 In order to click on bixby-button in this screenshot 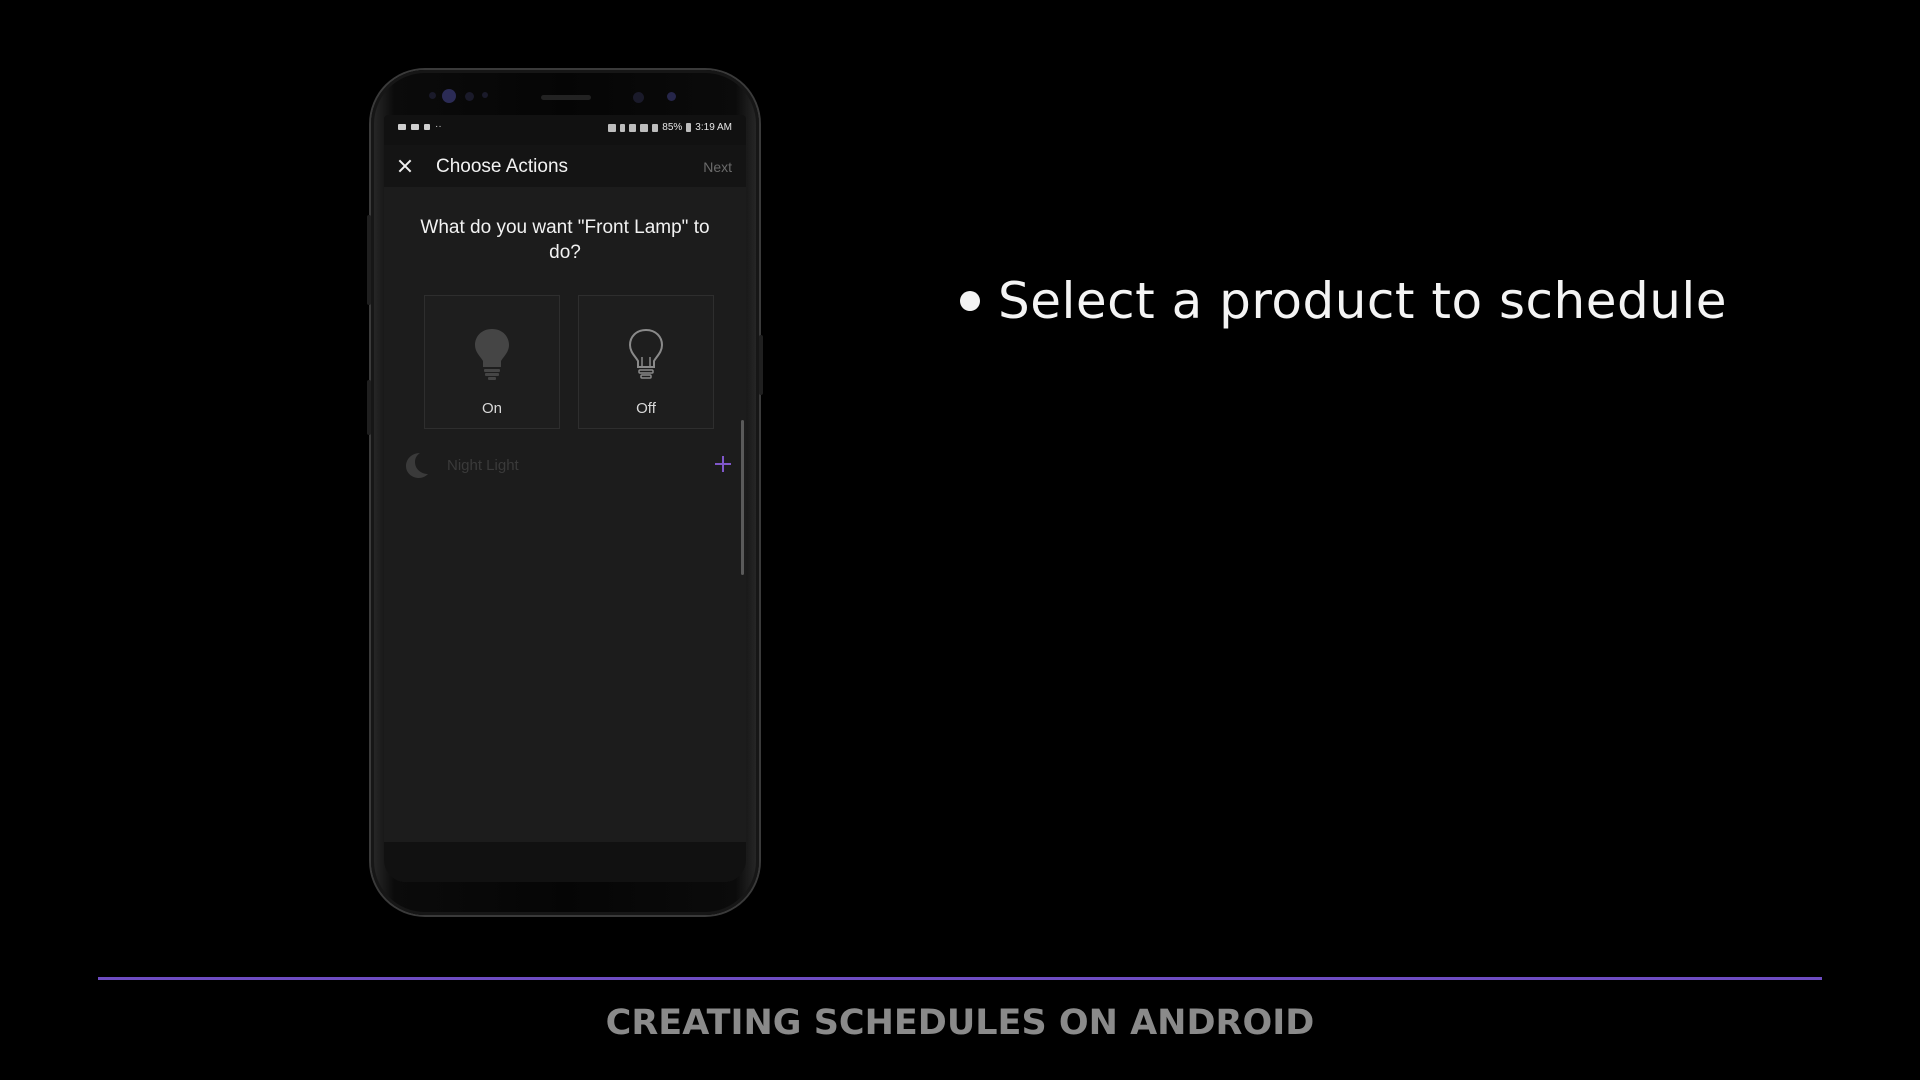, I will do `click(369, 407)`.